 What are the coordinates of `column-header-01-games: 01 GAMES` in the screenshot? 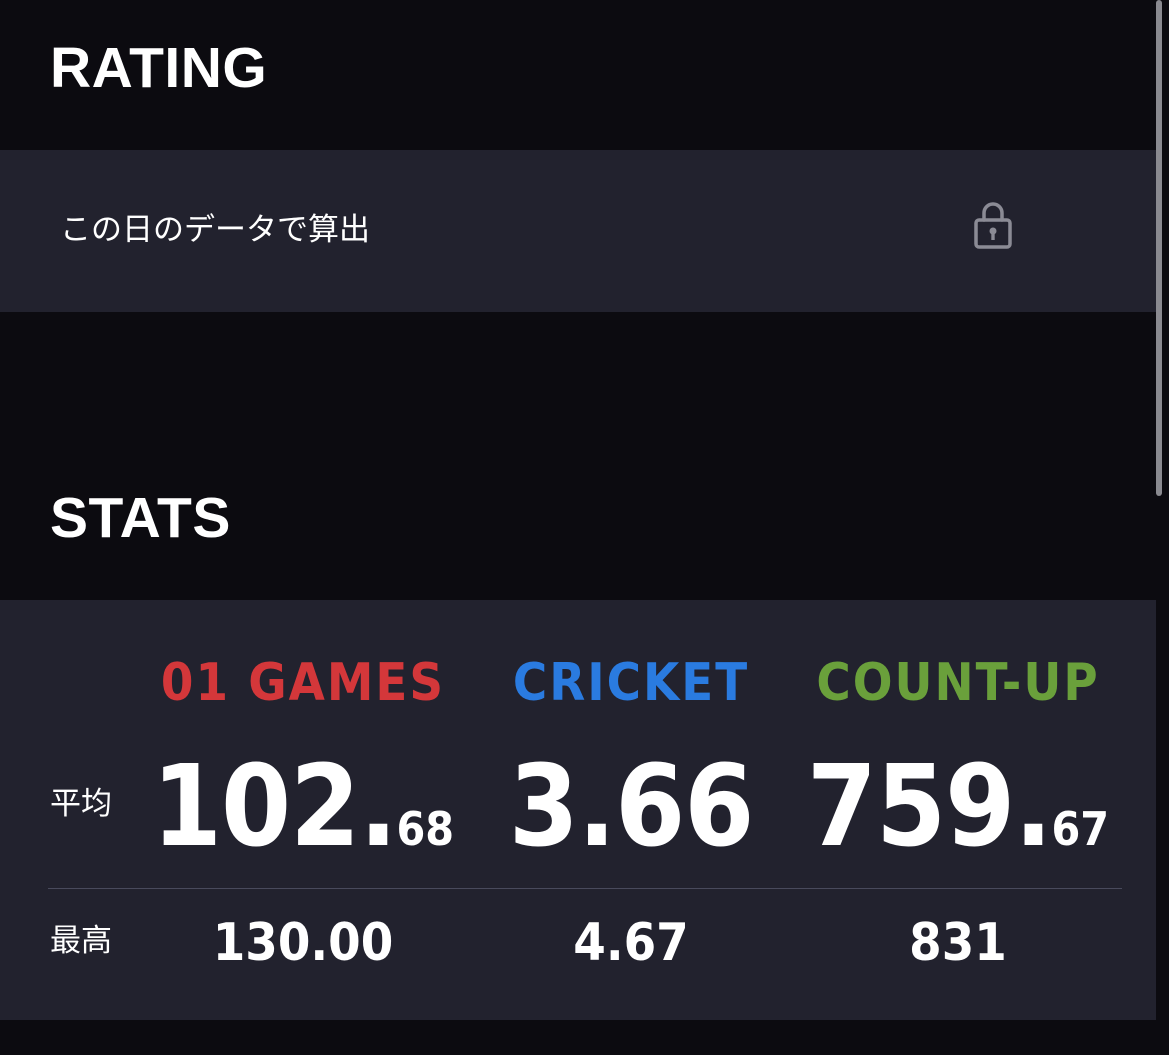 It's located at (303, 683).